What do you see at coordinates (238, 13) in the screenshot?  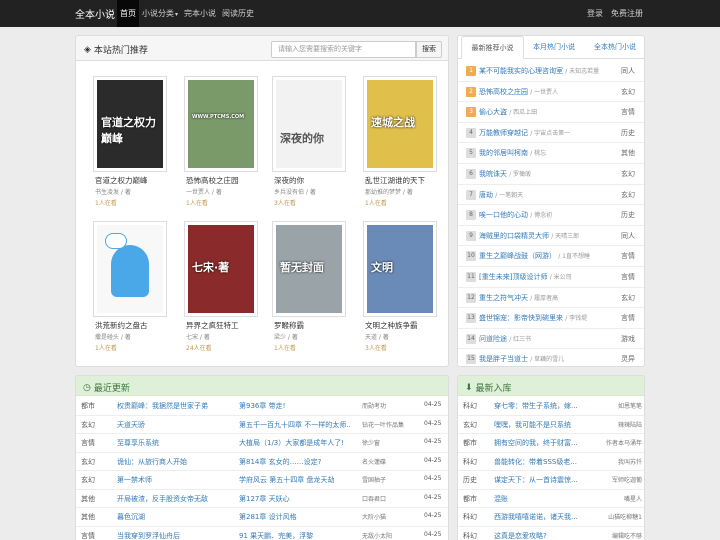 I see `nav-history: 阅读历史` at bounding box center [238, 13].